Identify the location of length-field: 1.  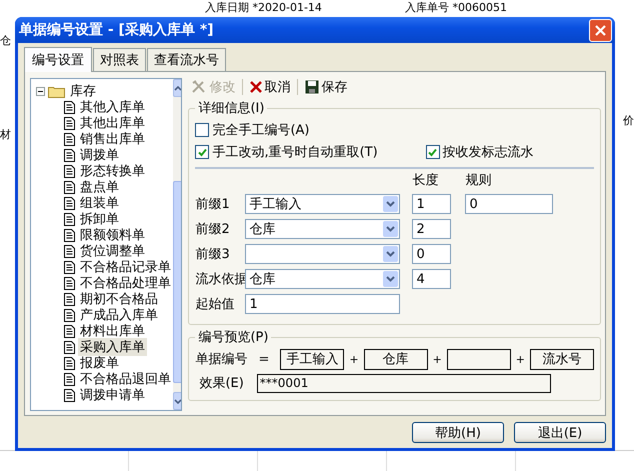
(432, 204).